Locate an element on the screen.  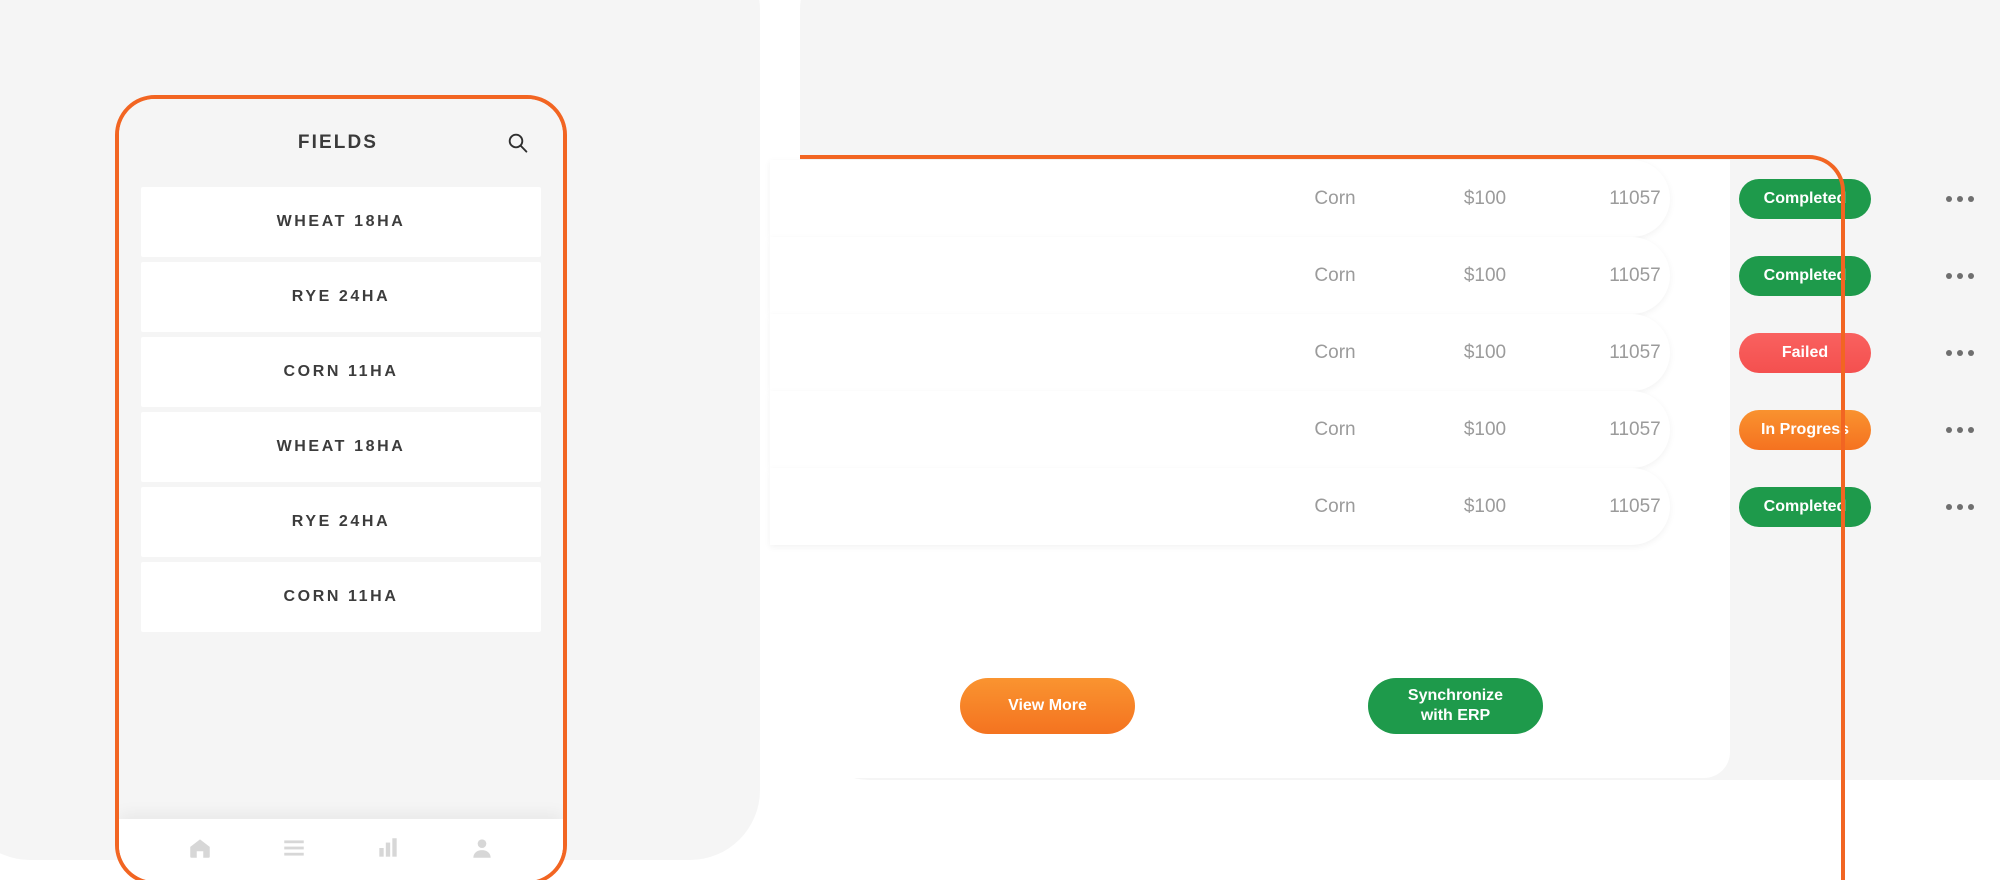
page-title: FIELDS is located at coordinates (338, 142).